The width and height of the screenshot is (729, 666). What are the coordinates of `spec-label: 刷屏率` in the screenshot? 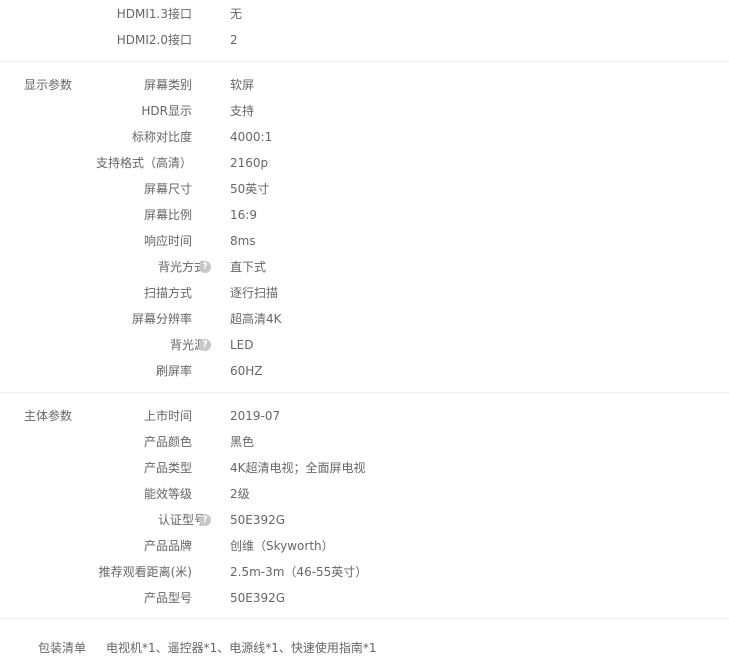 It's located at (173, 371).